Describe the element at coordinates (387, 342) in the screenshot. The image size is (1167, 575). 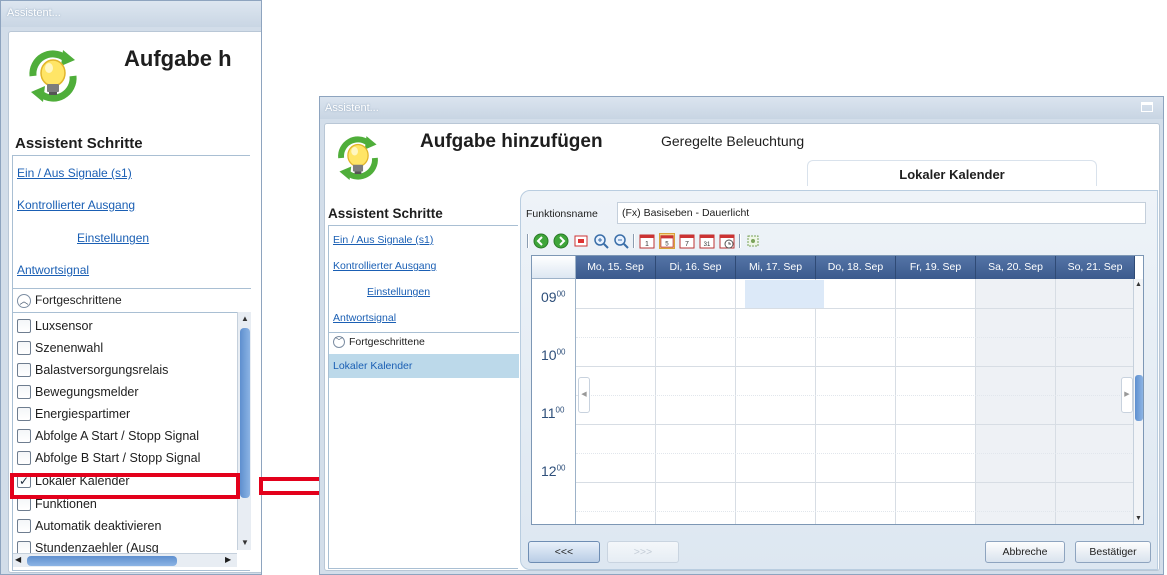
I see `advanced-label: Fortgeschrittene` at that location.